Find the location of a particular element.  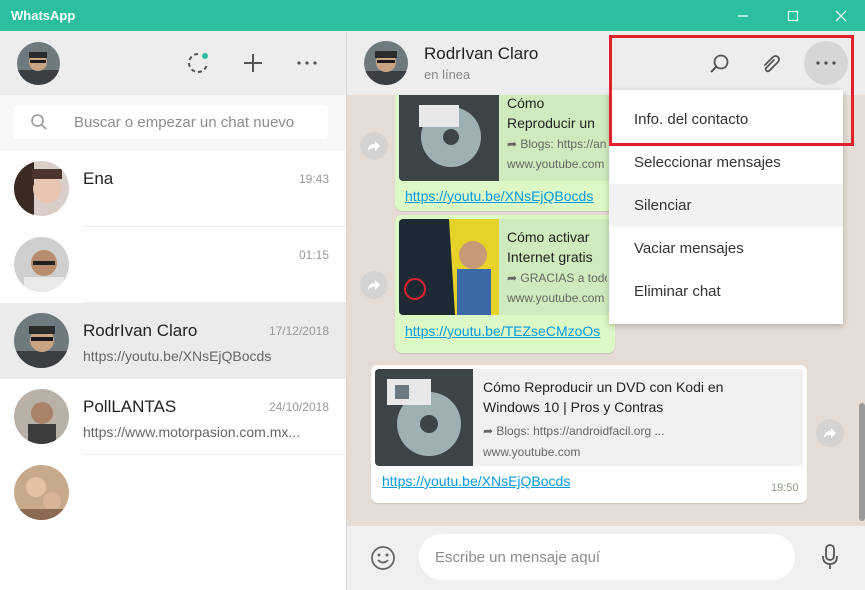

chat-time: 24/10/2018 is located at coordinates (298, 407).